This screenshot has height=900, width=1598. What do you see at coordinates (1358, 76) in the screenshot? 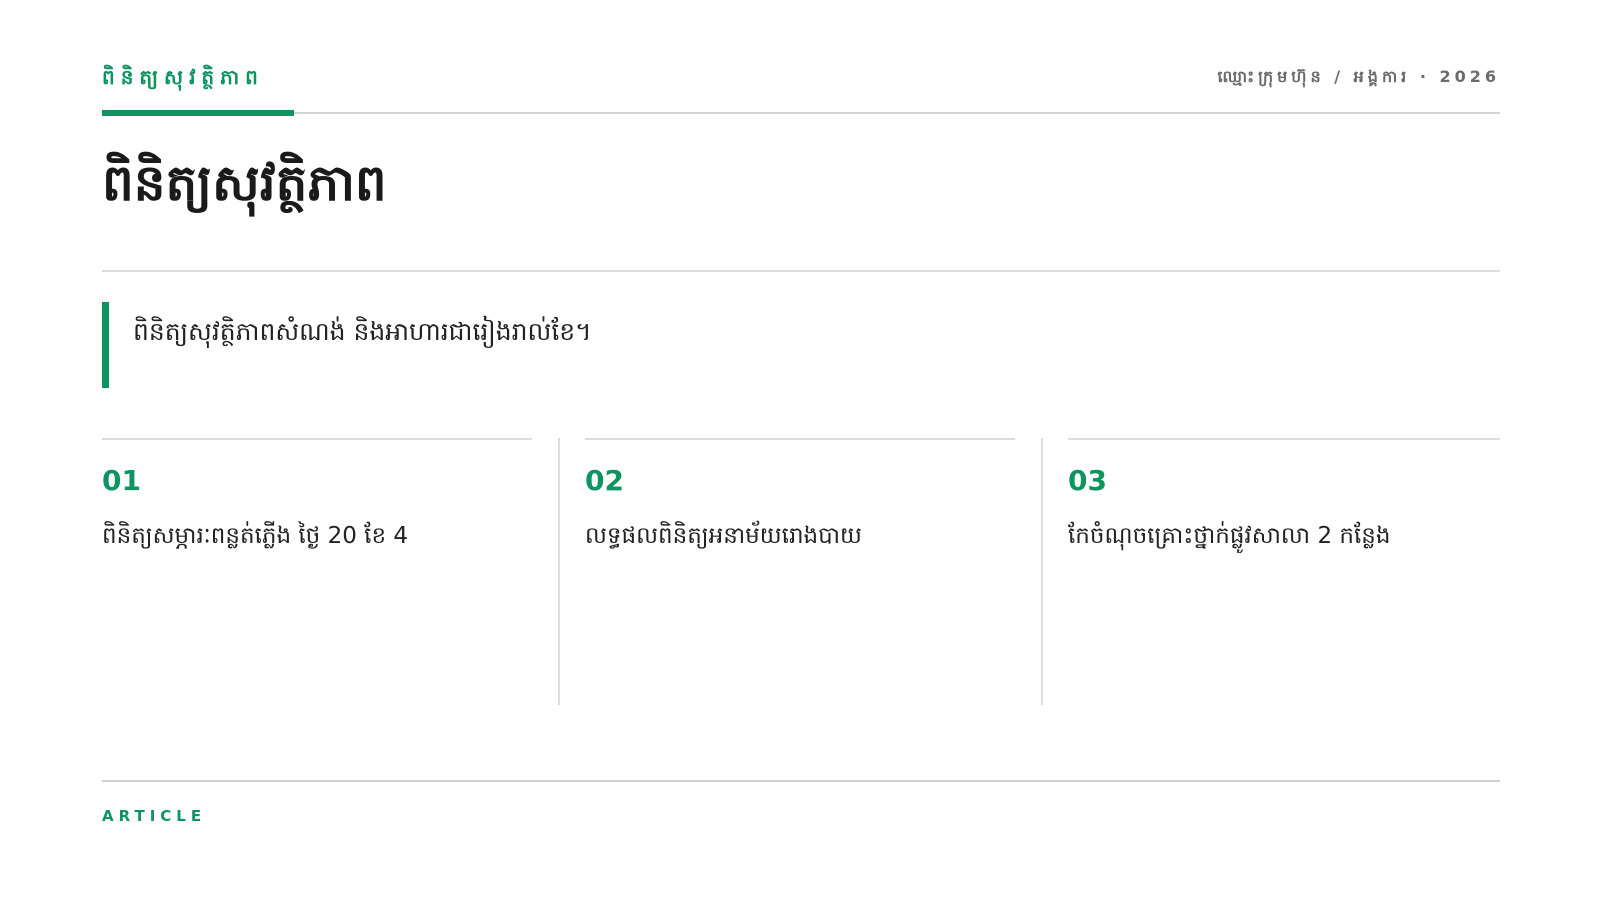
I see `organization-year-meta: ឈ្មោះក្រុមហ៊ុន / អង្គការ · 2026` at bounding box center [1358, 76].